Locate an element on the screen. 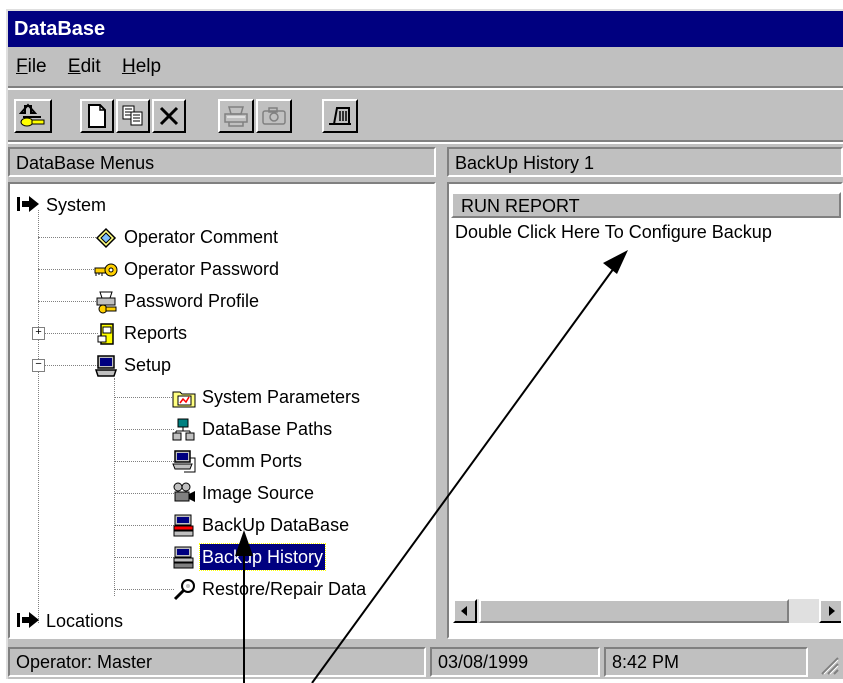 This screenshot has height=683, width=843. scroll-thumb is located at coordinates (634, 611).